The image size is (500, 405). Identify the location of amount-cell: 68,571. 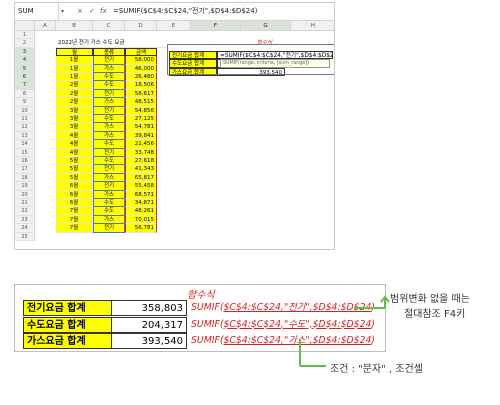
(141, 194).